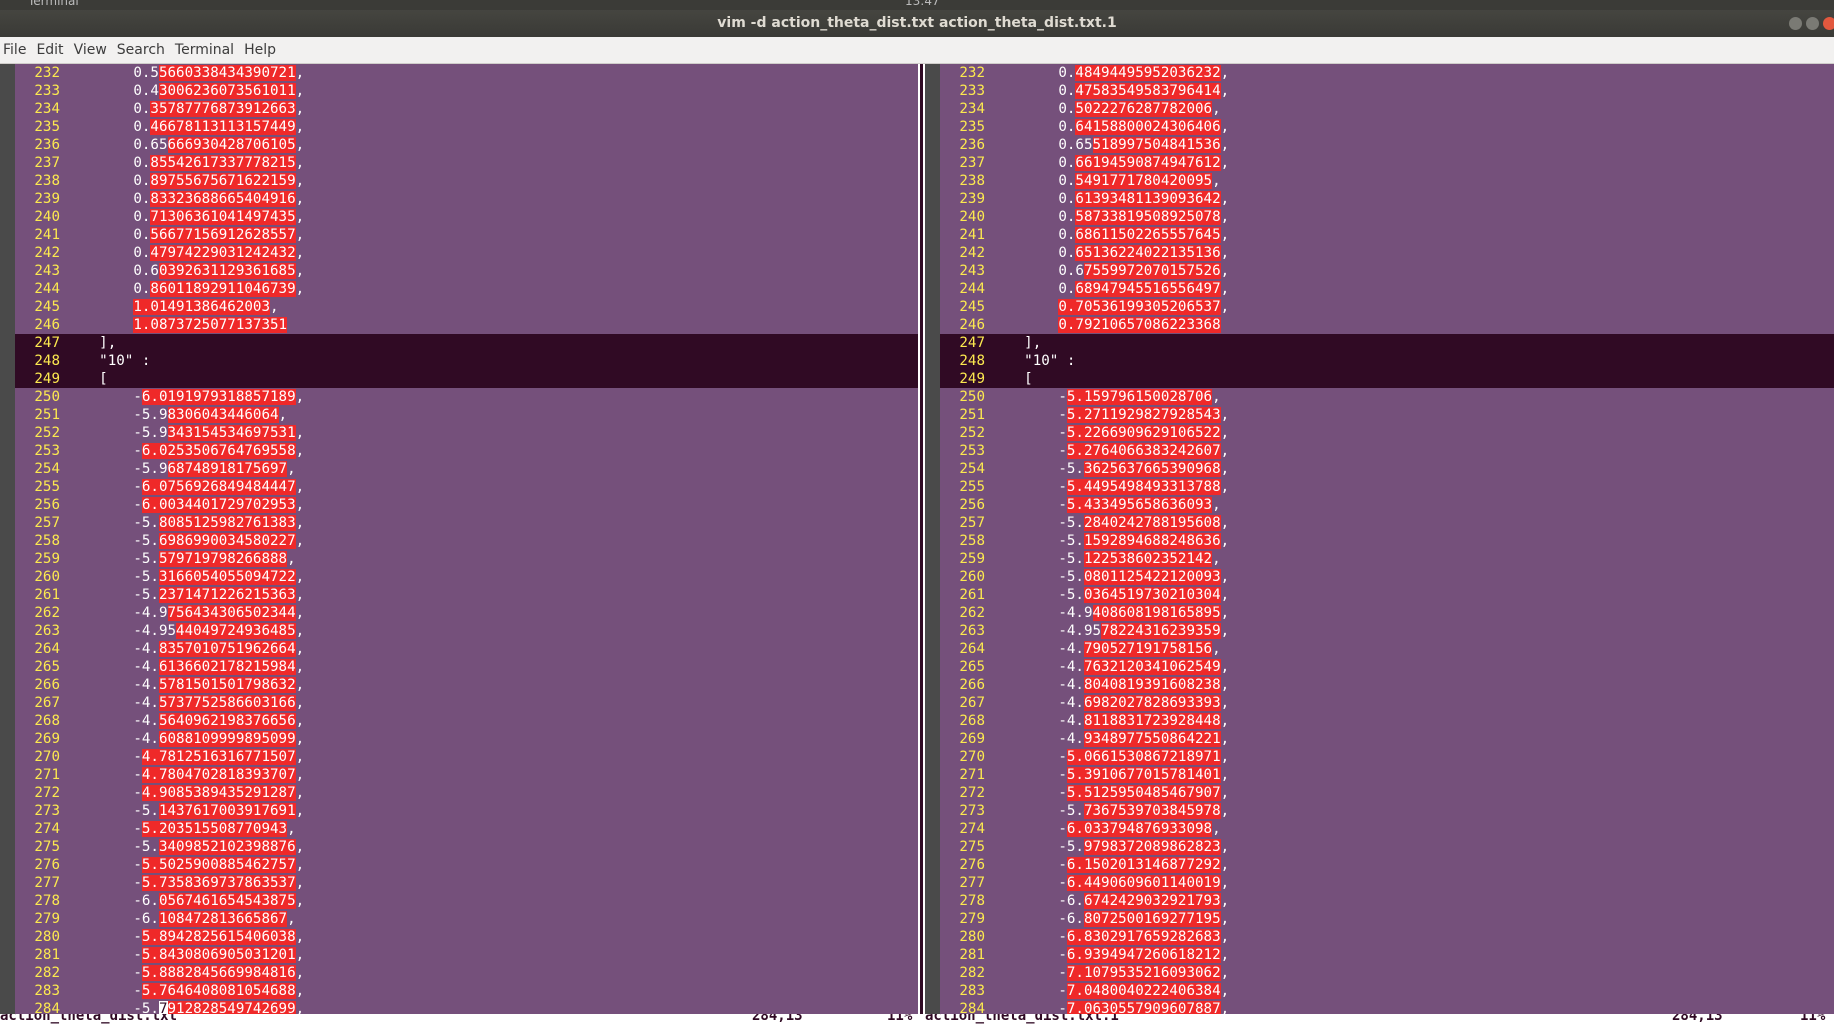 The height and width of the screenshot is (1026, 1834). What do you see at coordinates (466, 217) in the screenshot?
I see `diff-line-changed: 240 0.71306361041497435,` at bounding box center [466, 217].